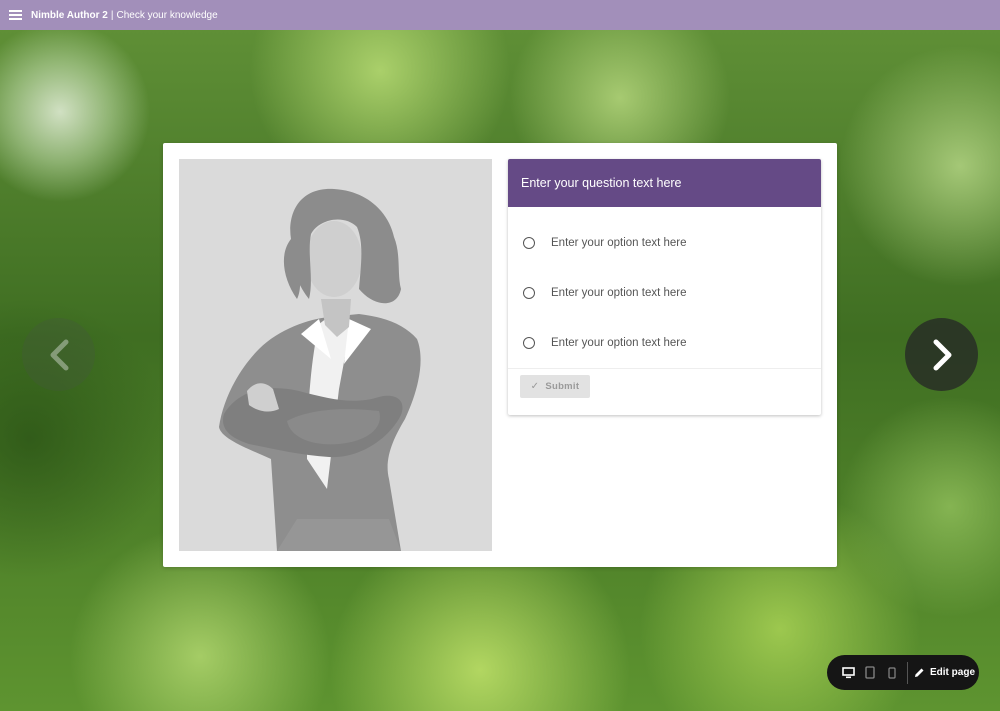 The height and width of the screenshot is (711, 1000). What do you see at coordinates (907, 672) in the screenshot?
I see `toolbar-divider` at bounding box center [907, 672].